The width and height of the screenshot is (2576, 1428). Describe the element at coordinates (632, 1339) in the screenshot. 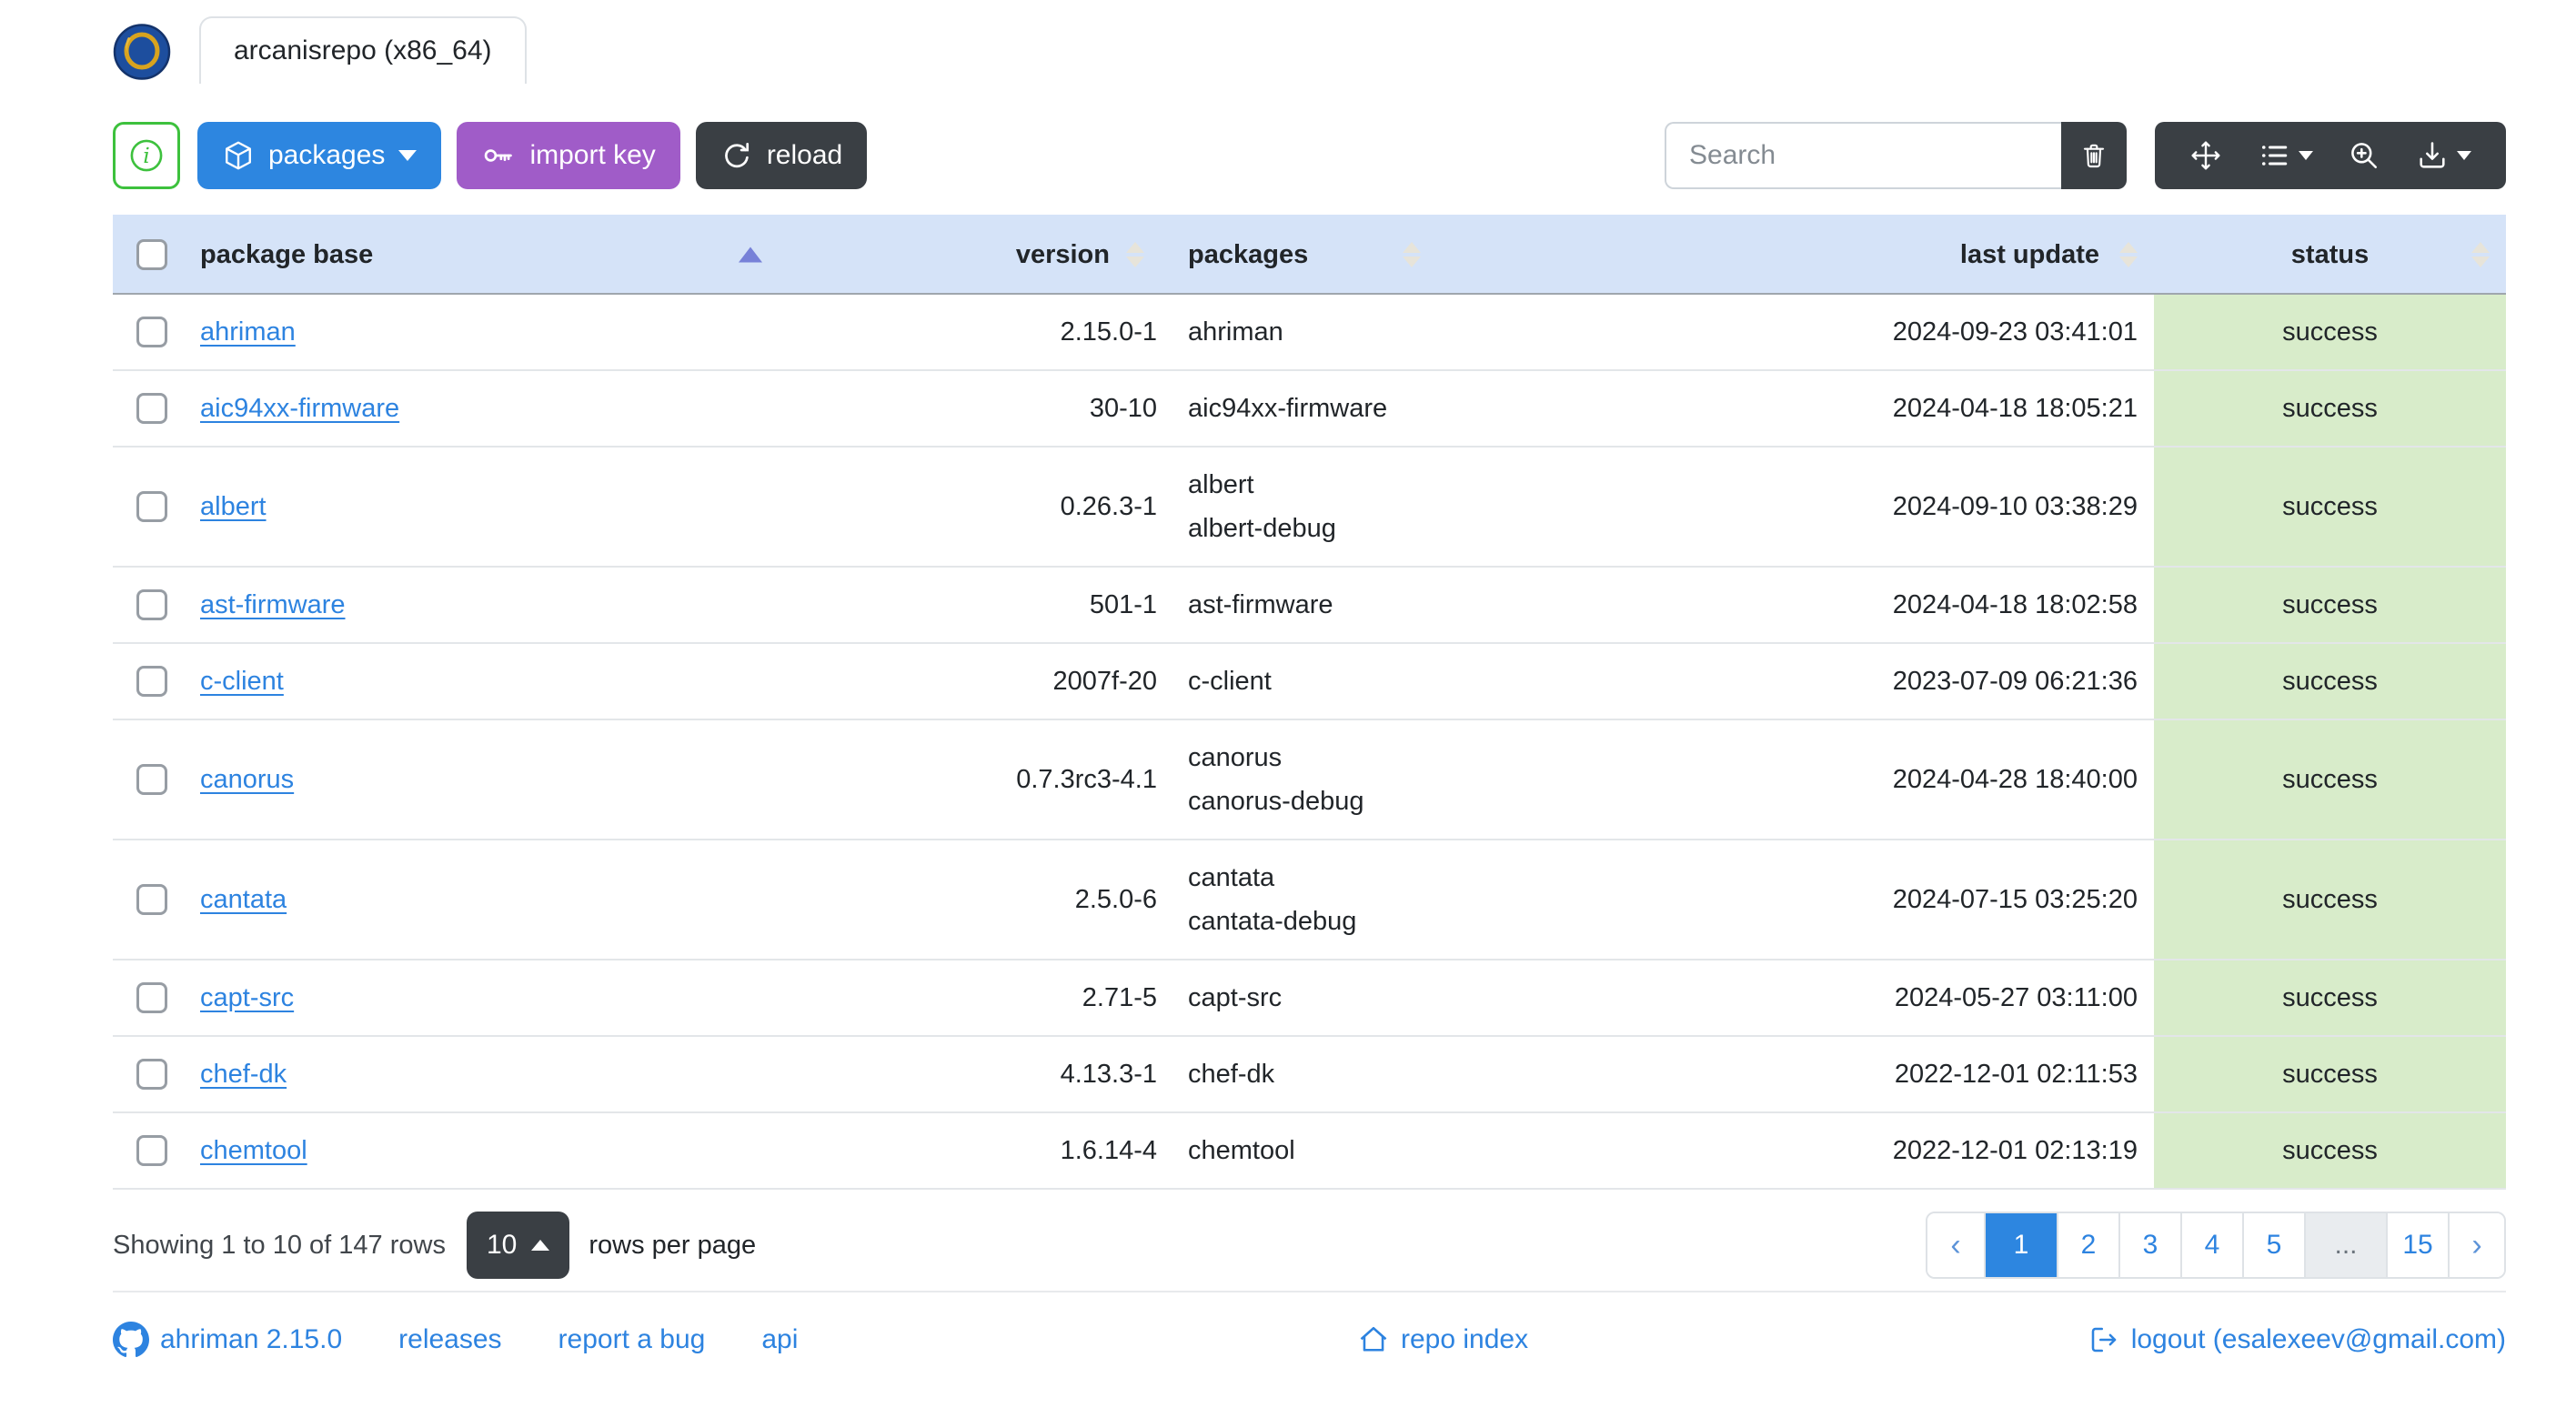

I see `report-a-bug-link: report a bug` at that location.